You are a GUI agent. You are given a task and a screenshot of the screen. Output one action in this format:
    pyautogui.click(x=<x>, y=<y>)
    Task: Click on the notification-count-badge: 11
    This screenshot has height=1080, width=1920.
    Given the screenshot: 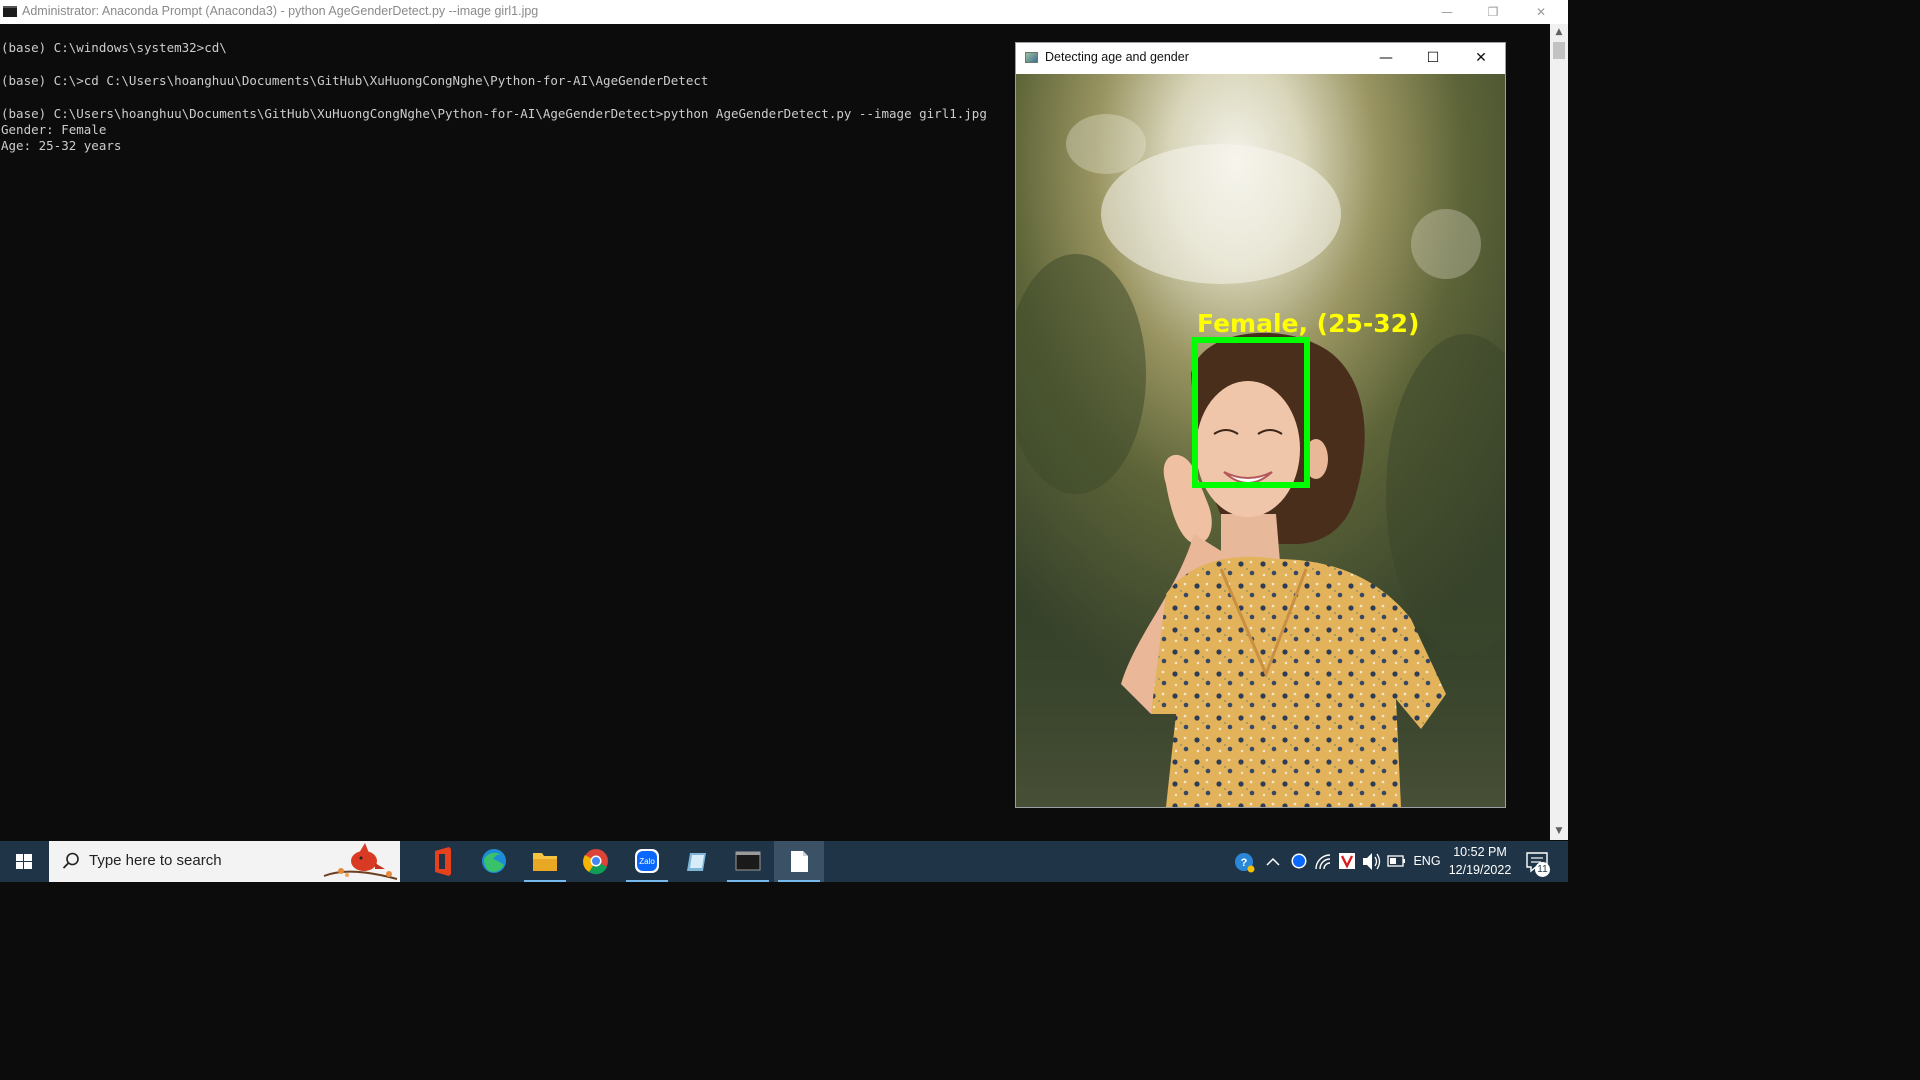 What is the action you would take?
    pyautogui.click(x=1542, y=869)
    